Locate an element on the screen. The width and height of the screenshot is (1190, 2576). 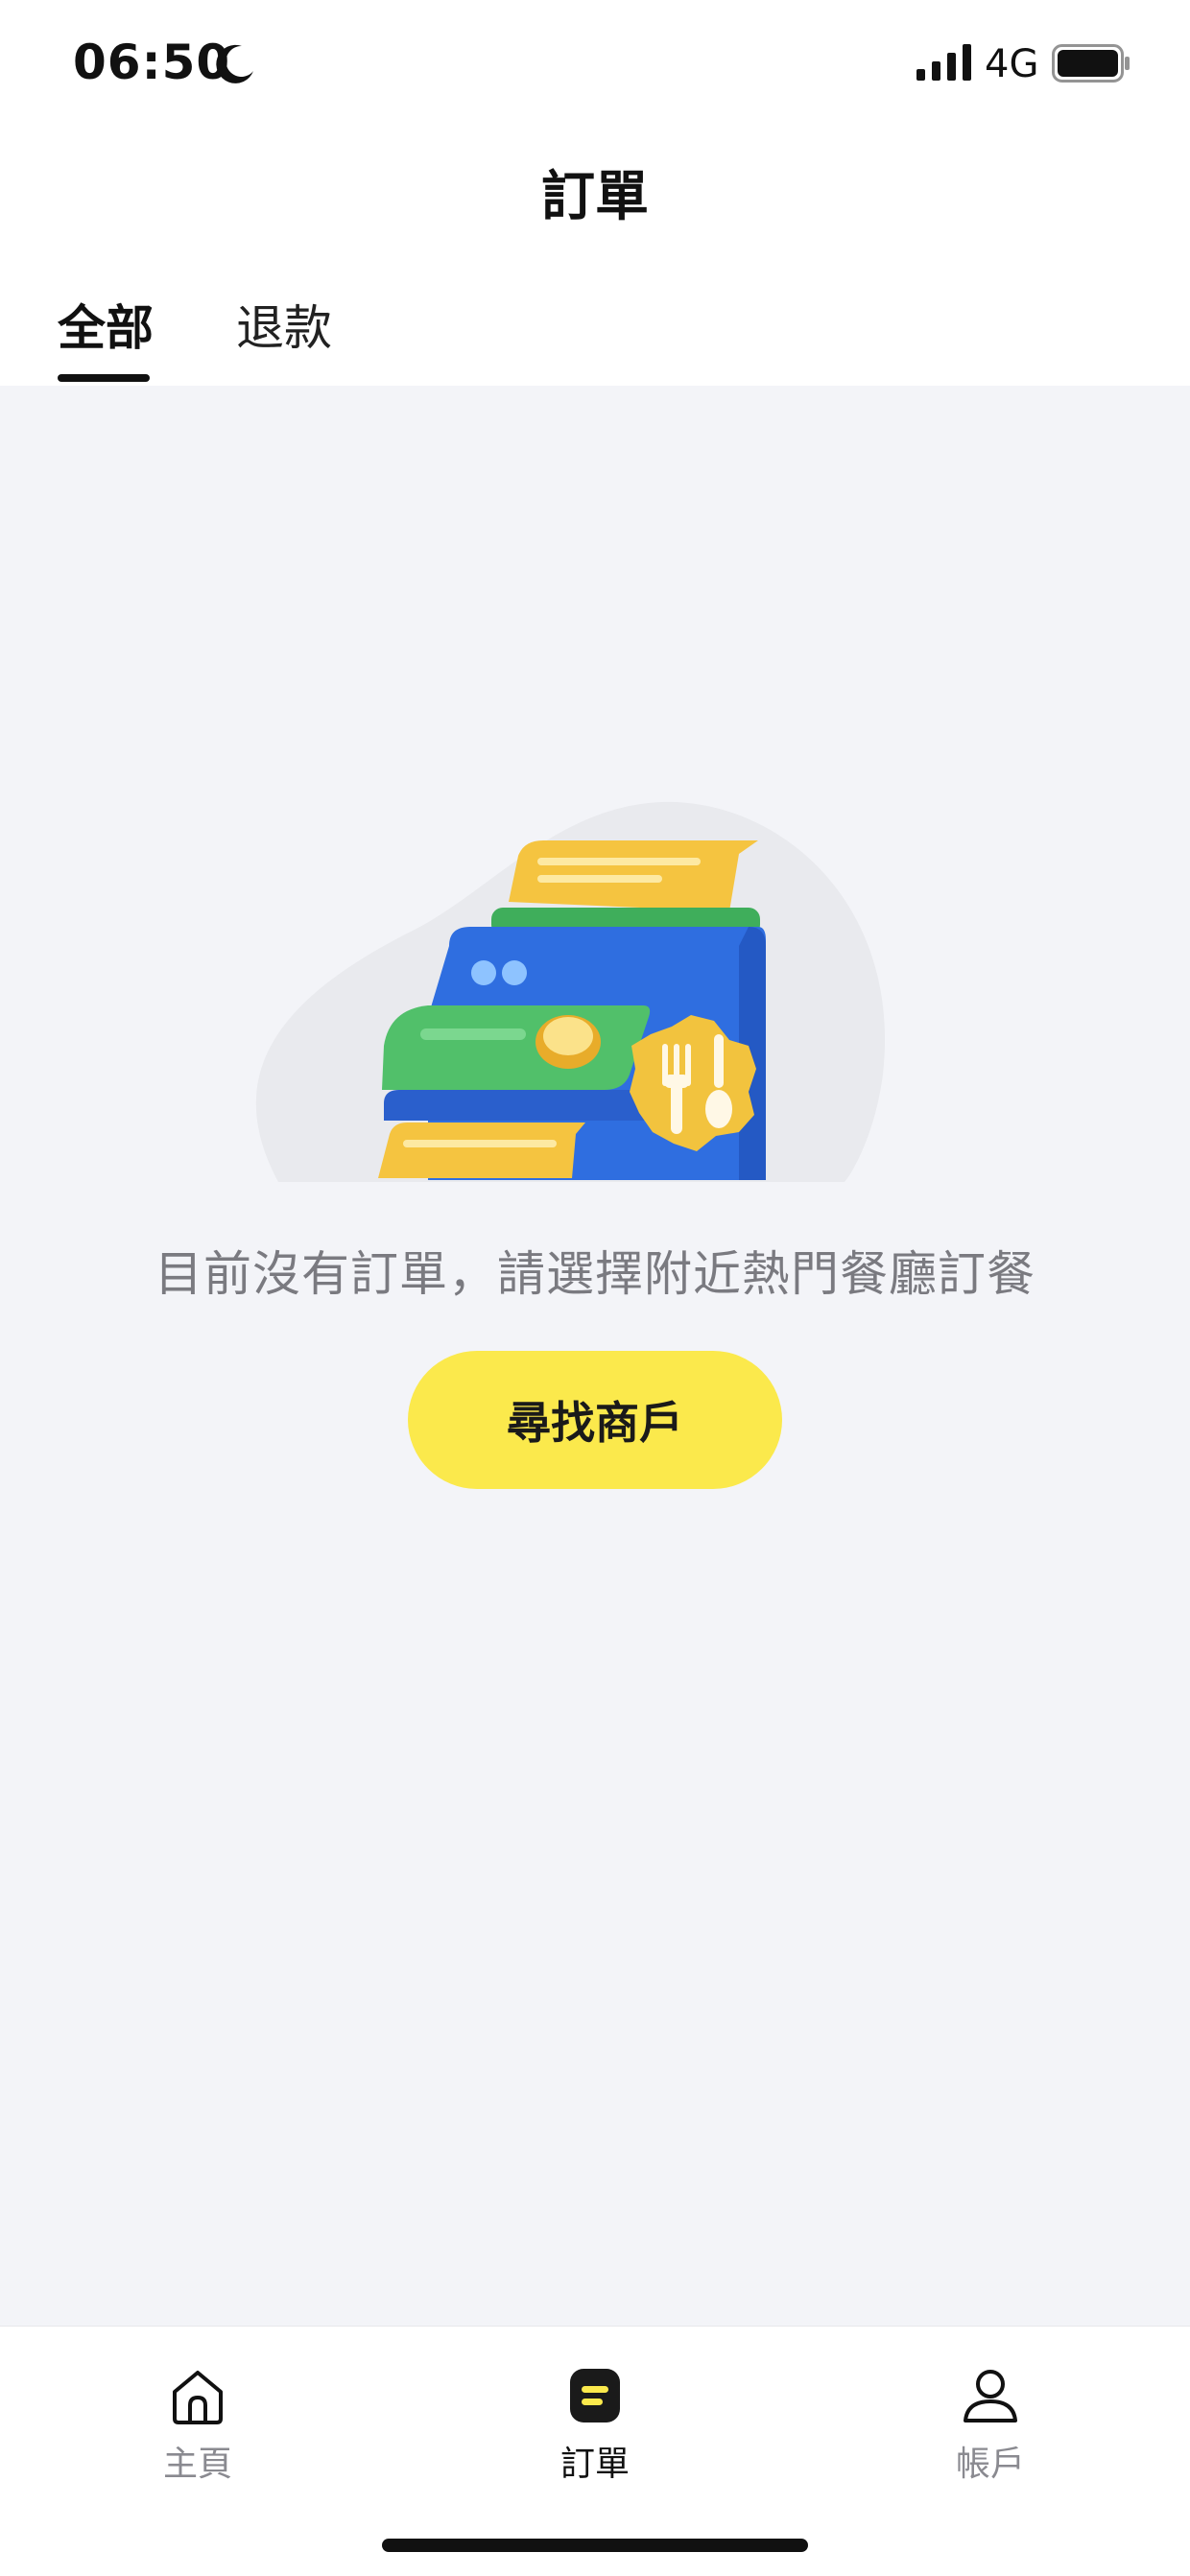
page-title: 訂單 is located at coordinates (595, 197).